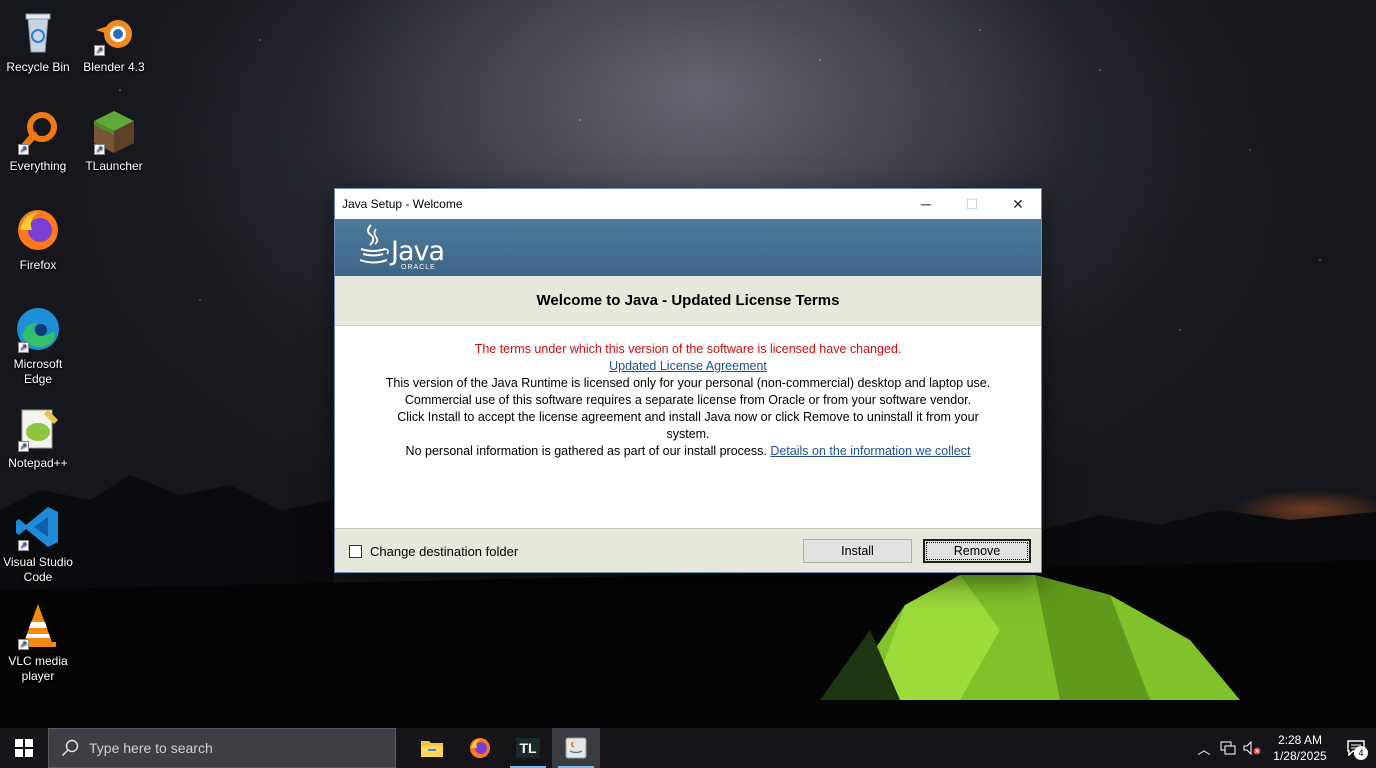 Image resolution: width=1376 pixels, height=768 pixels. I want to click on system-tray: ︿ 2:28 AM 1/28/2025 4, so click(1284, 748).